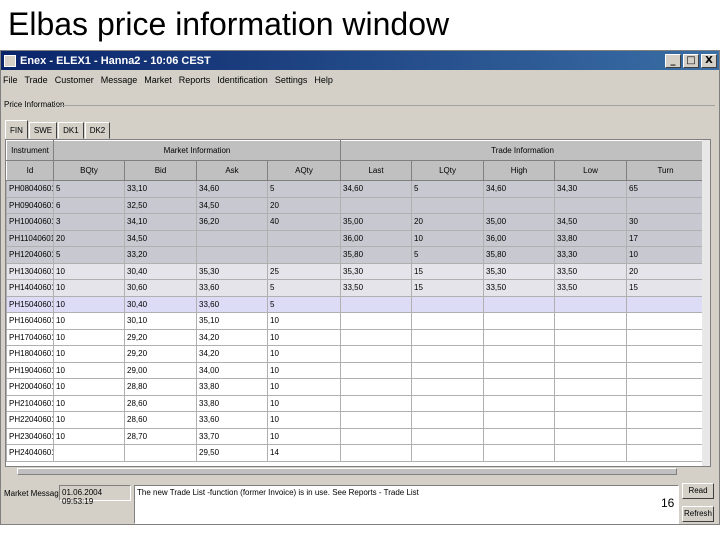 This screenshot has width=720, height=540. What do you see at coordinates (97, 130) in the screenshot?
I see `tab-dk2: DK2` at bounding box center [97, 130].